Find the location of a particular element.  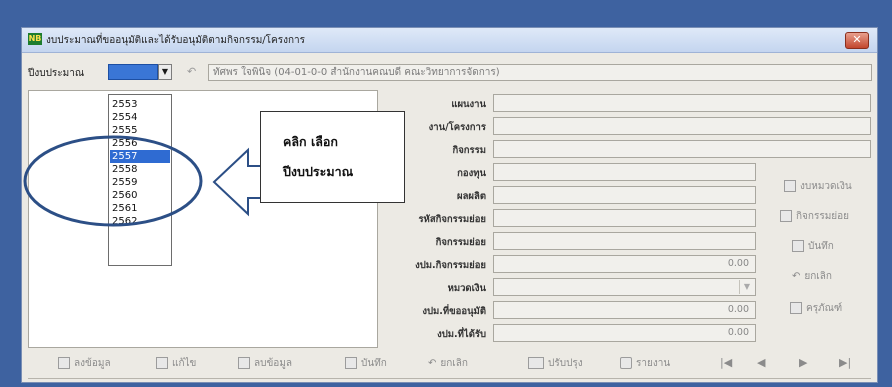

highlight-ellipse is located at coordinates (113, 181).